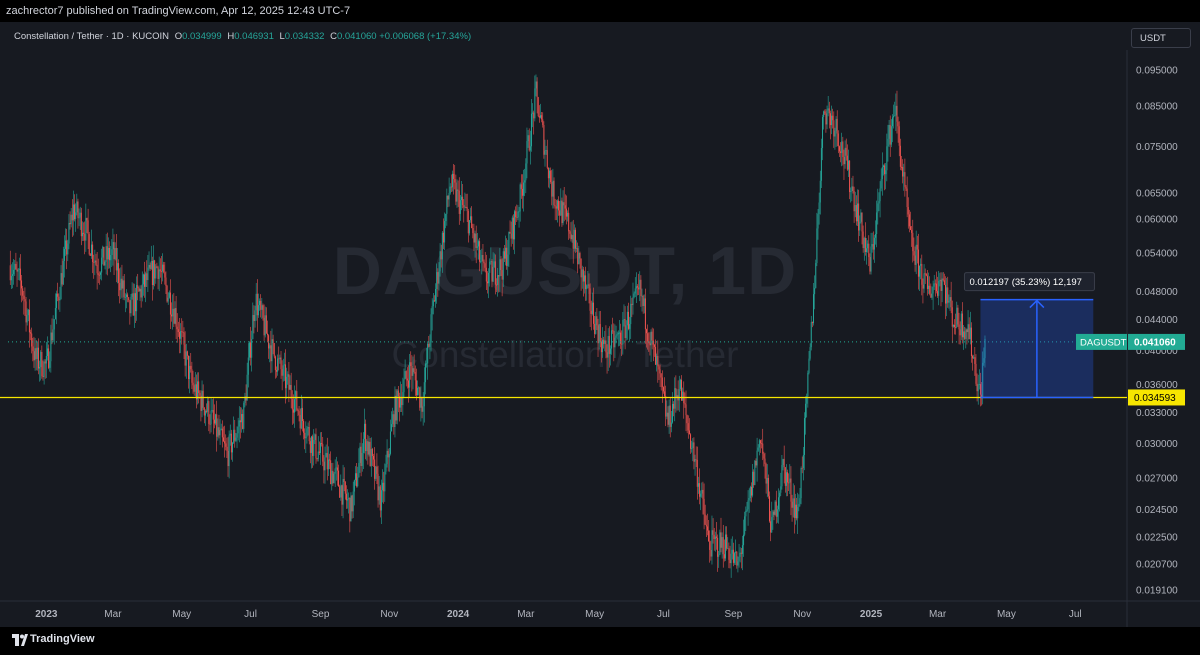 The image size is (1200, 655). I want to click on x-tick-label: Sep, so click(734, 614).